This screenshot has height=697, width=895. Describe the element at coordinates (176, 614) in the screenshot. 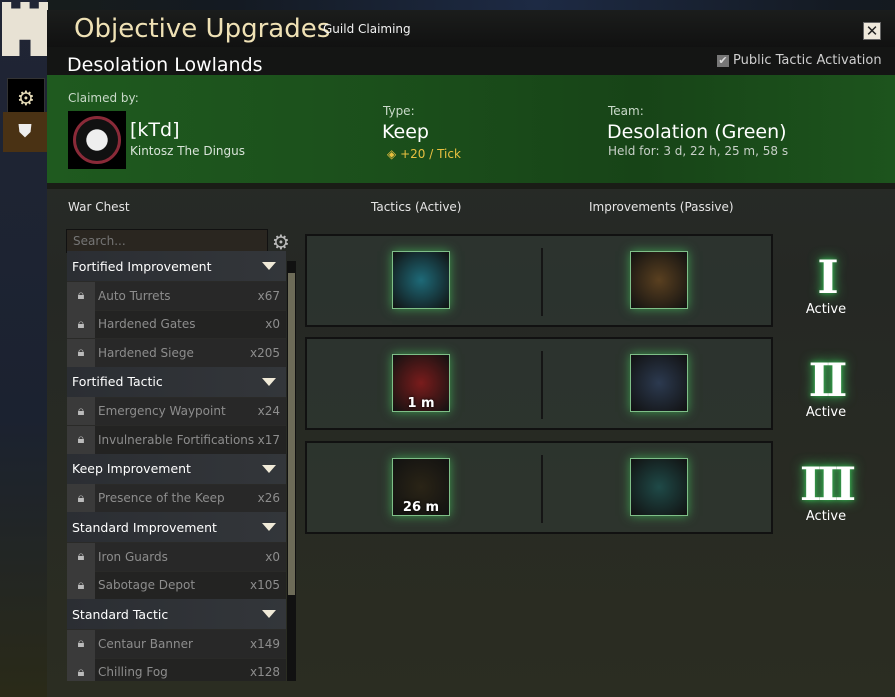

I see `category-header: Standard Tactic` at that location.